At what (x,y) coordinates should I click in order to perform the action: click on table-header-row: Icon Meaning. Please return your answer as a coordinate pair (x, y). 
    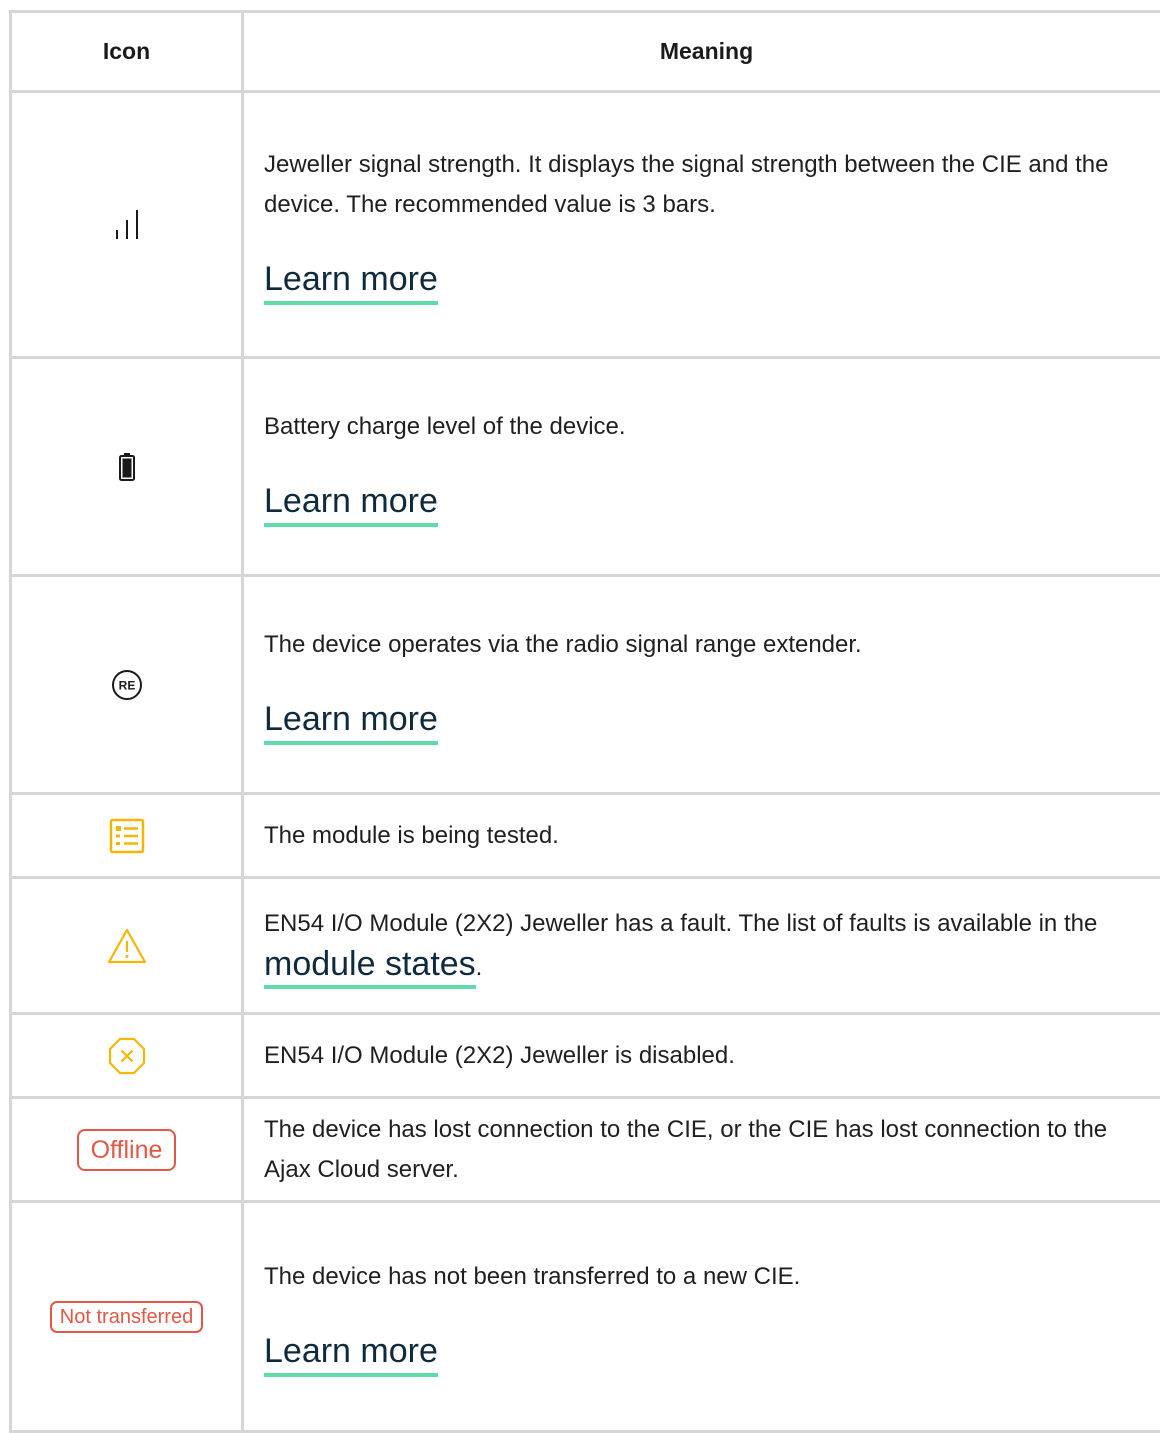
    Looking at the image, I should click on (585, 52).